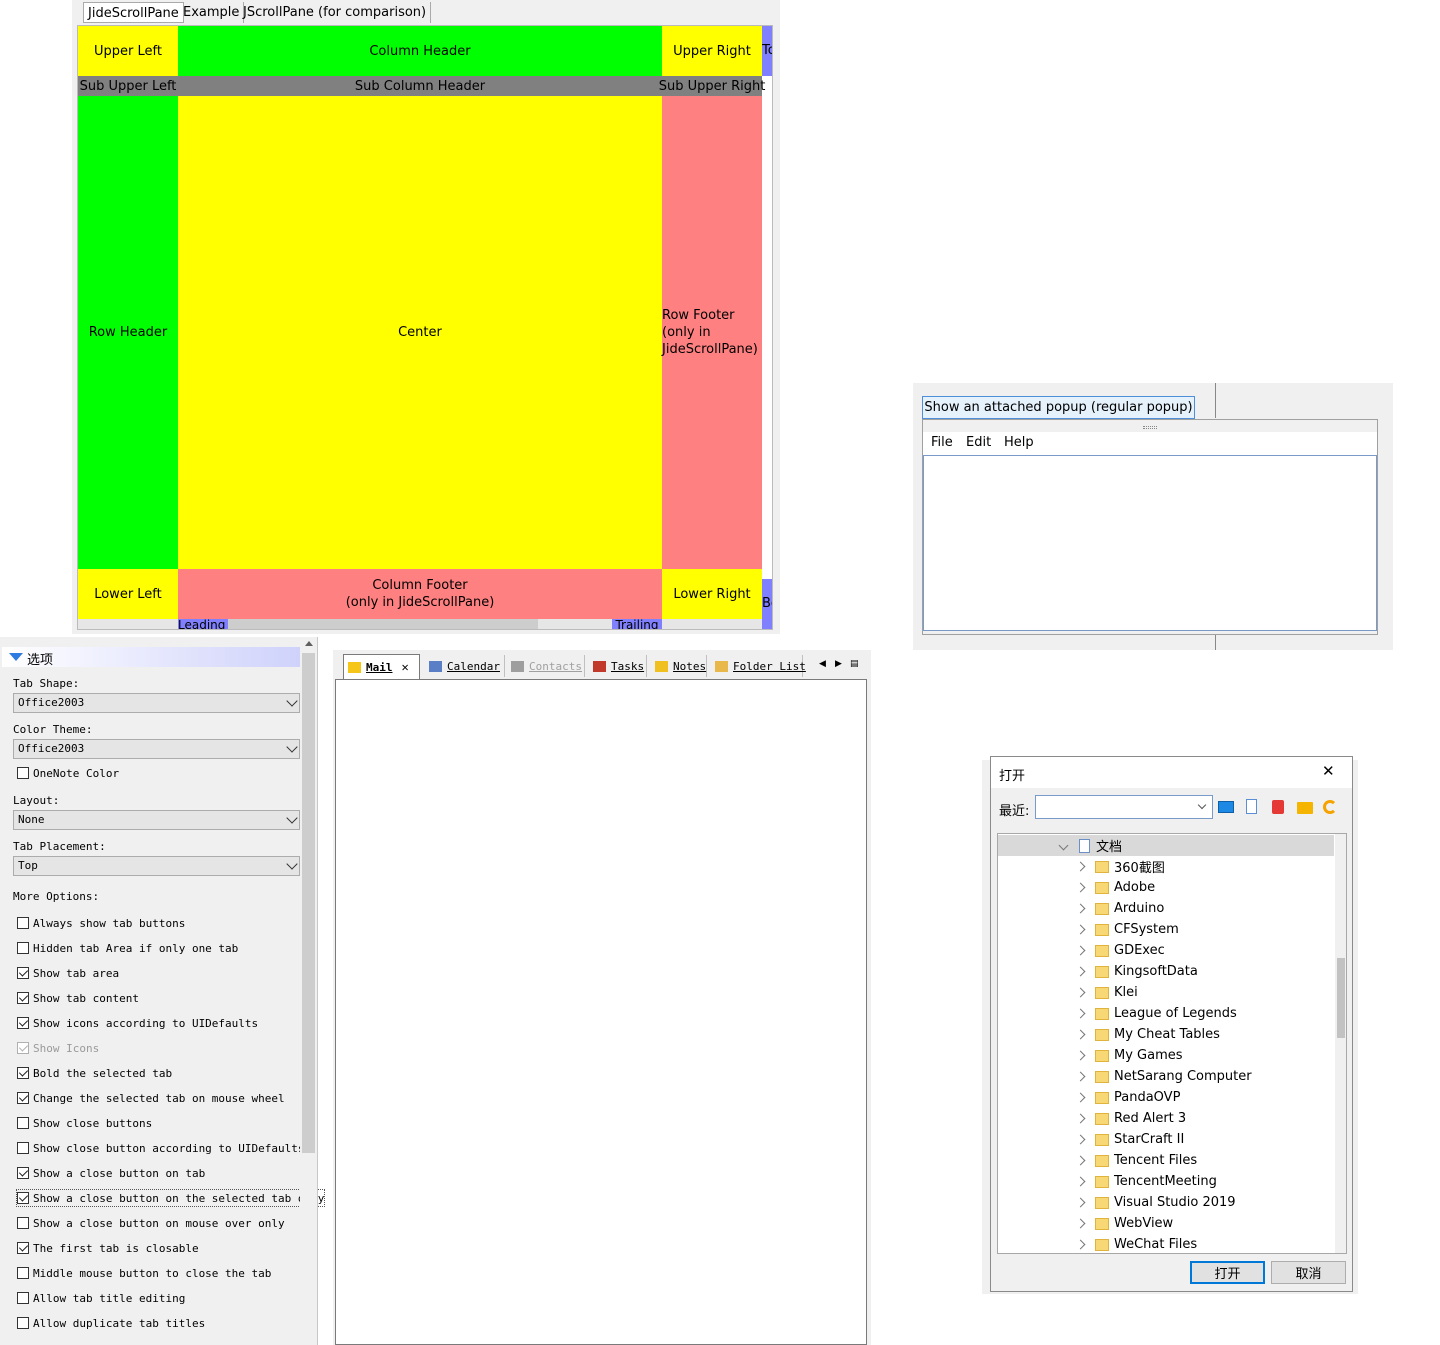 The width and height of the screenshot is (1440, 1345). What do you see at coordinates (101, 1298) in the screenshot?
I see `option-checkbox: Allow tab title editing` at bounding box center [101, 1298].